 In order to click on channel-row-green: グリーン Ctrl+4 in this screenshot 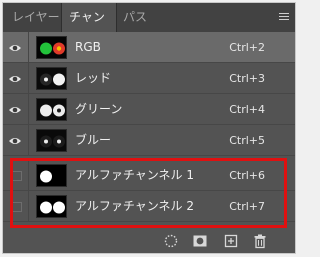, I will do `click(149, 109)`.